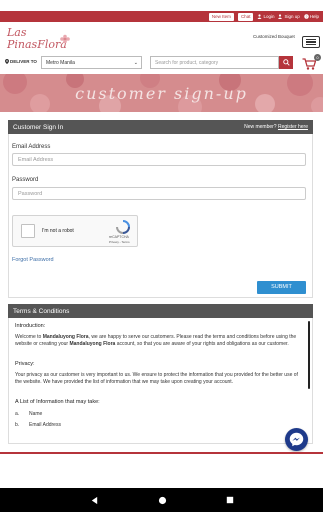 This screenshot has height=512, width=323. I want to click on new-member-text: New member? Register here, so click(276, 127).